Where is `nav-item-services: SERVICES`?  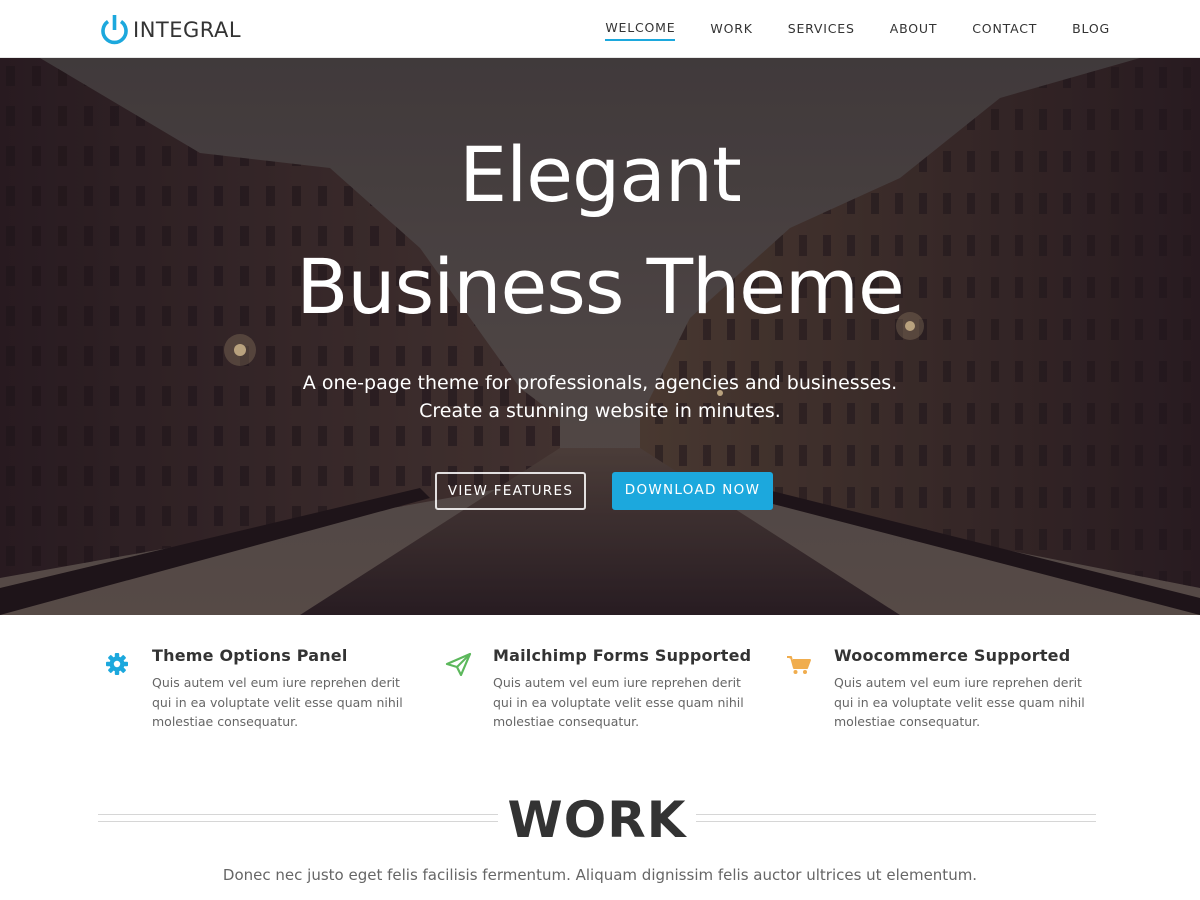
nav-item-services: SERVICES is located at coordinates (821, 29).